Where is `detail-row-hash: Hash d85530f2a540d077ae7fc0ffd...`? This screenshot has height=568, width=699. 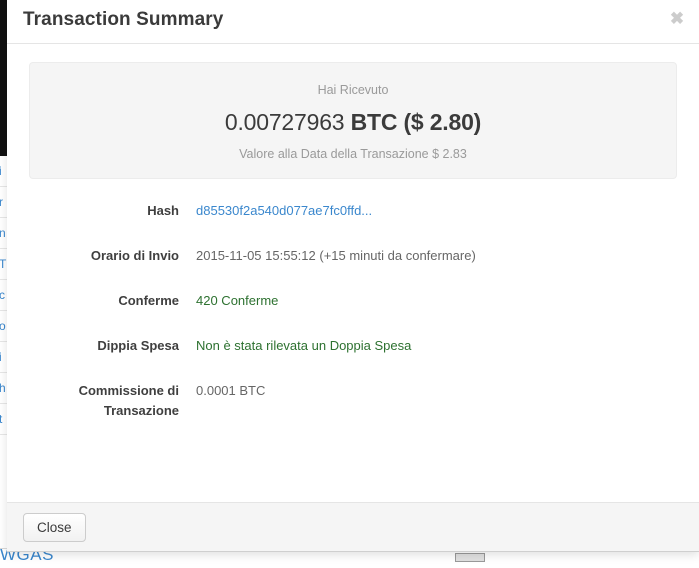 detail-row-hash: Hash d85530f2a540d077ae7fc0ffd... is located at coordinates (353, 211).